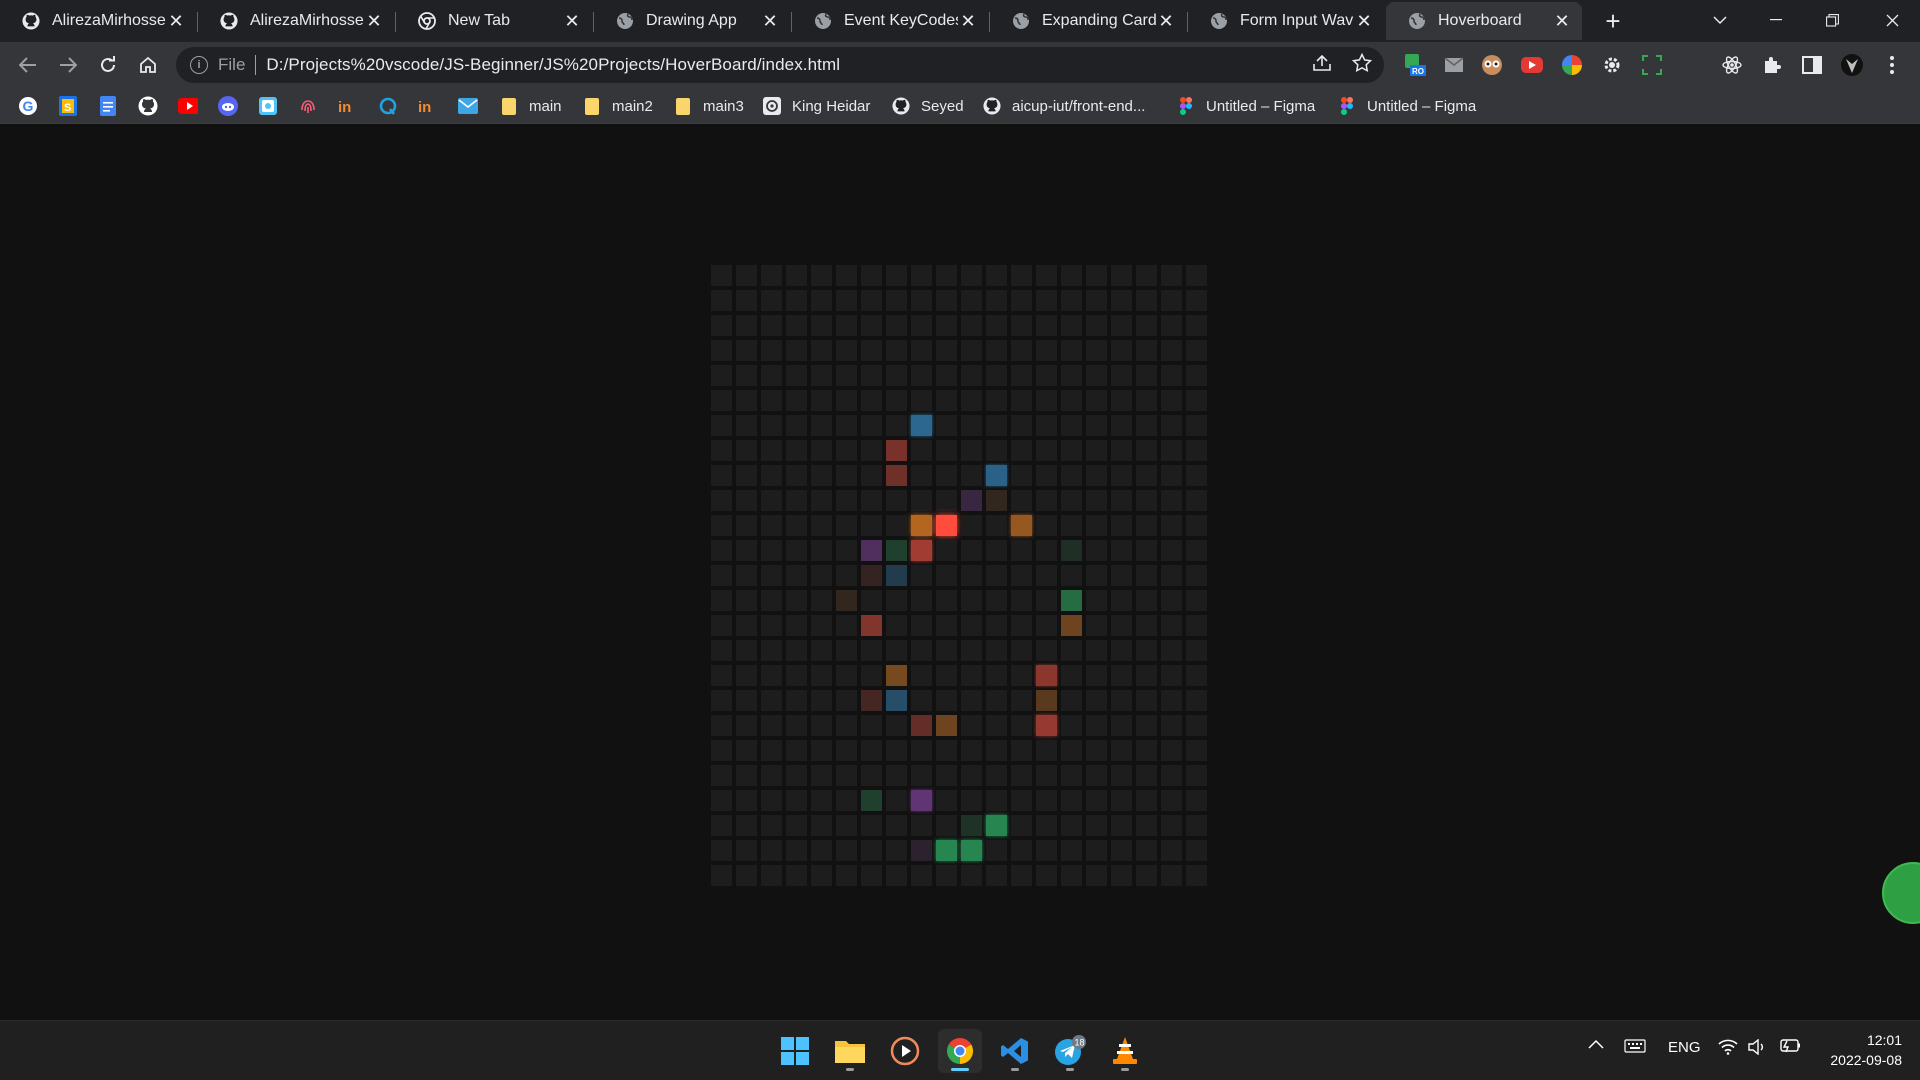  I want to click on volume-icon, so click(1757, 1047).